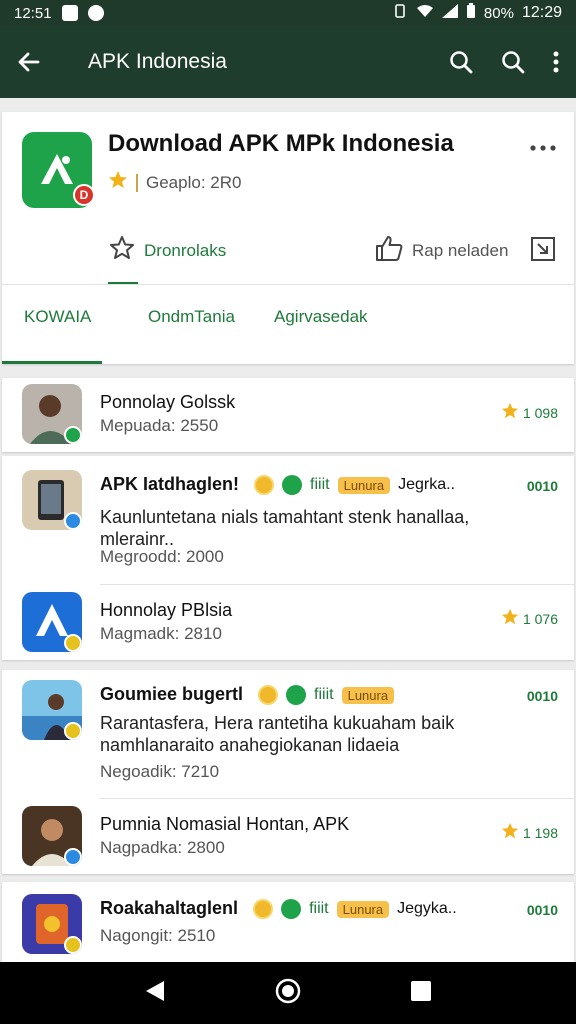 The width and height of the screenshot is (576, 1024). I want to click on home-nav-icon, so click(288, 993).